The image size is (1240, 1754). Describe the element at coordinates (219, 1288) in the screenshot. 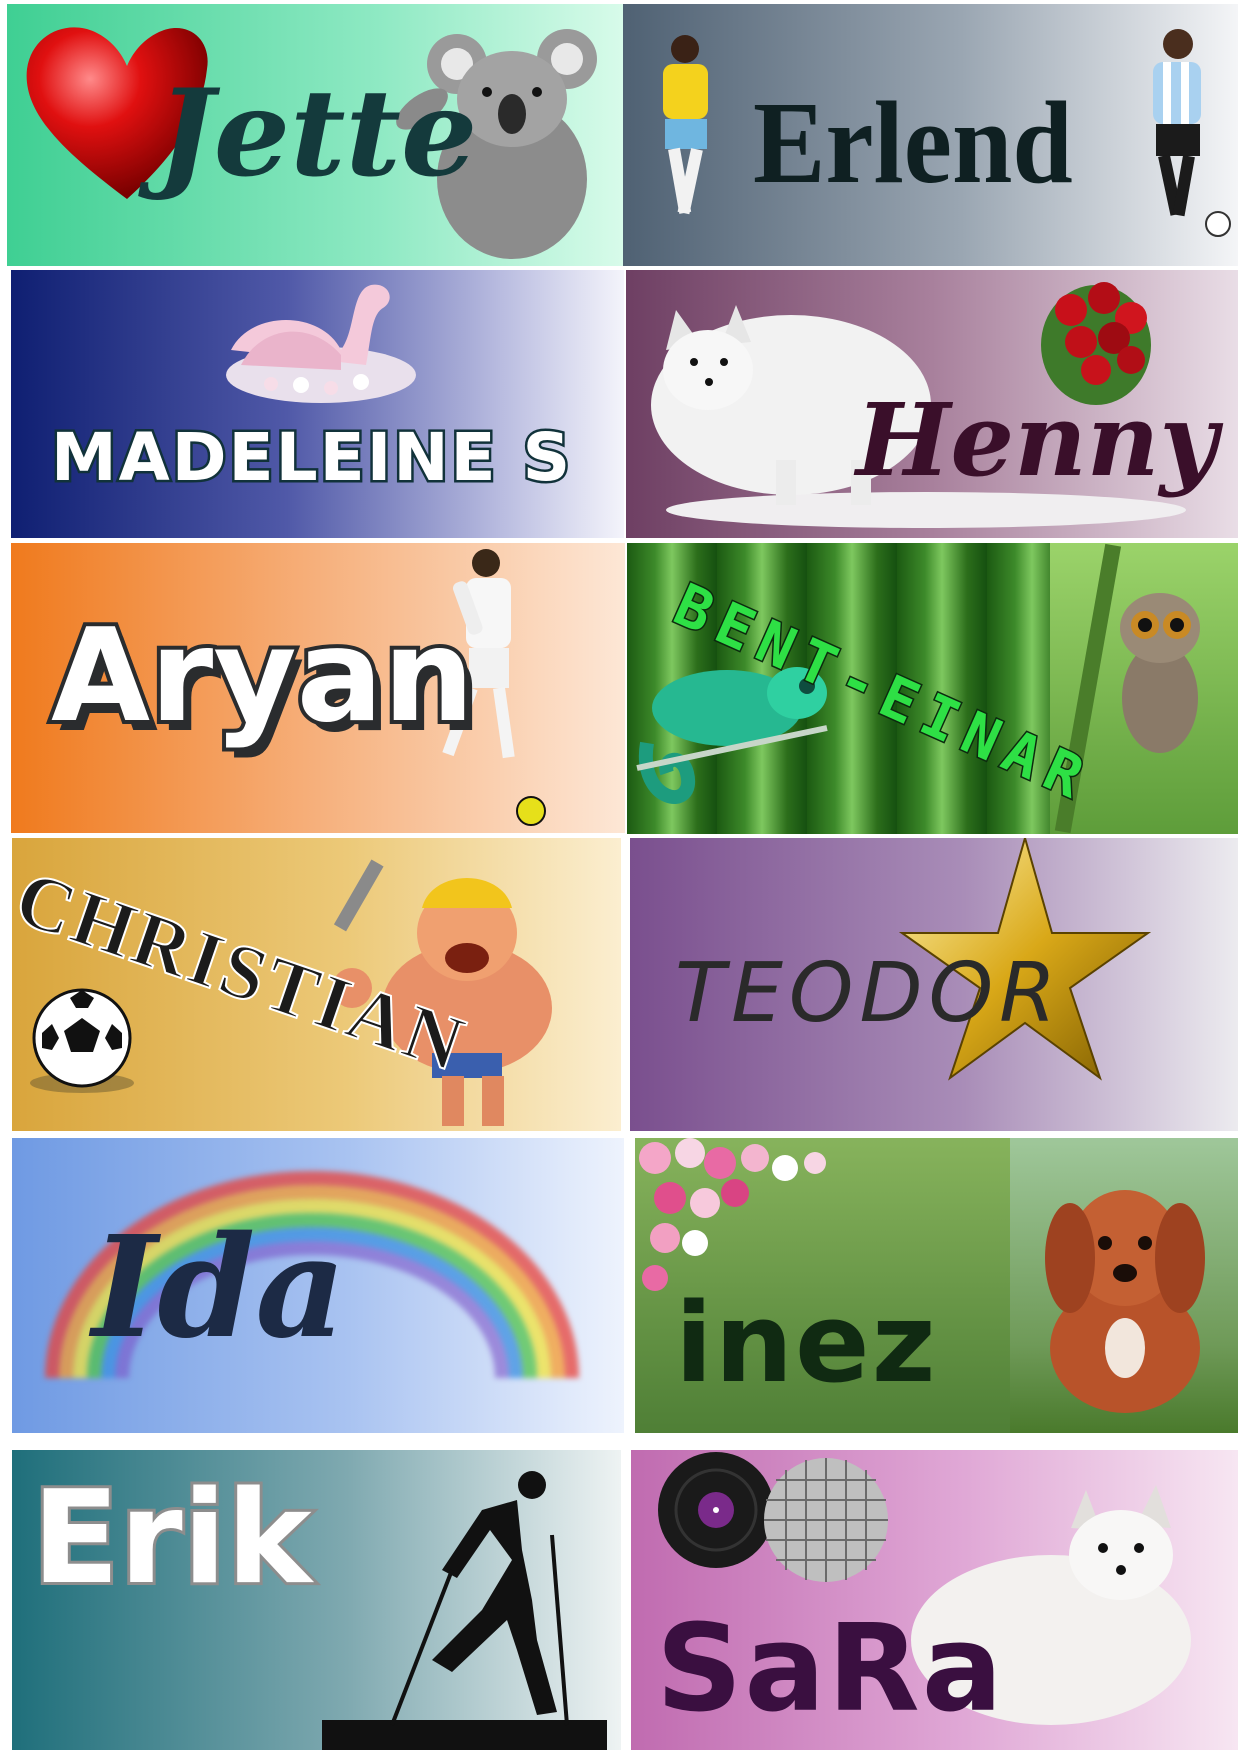

I see `name-text: Ida` at that location.